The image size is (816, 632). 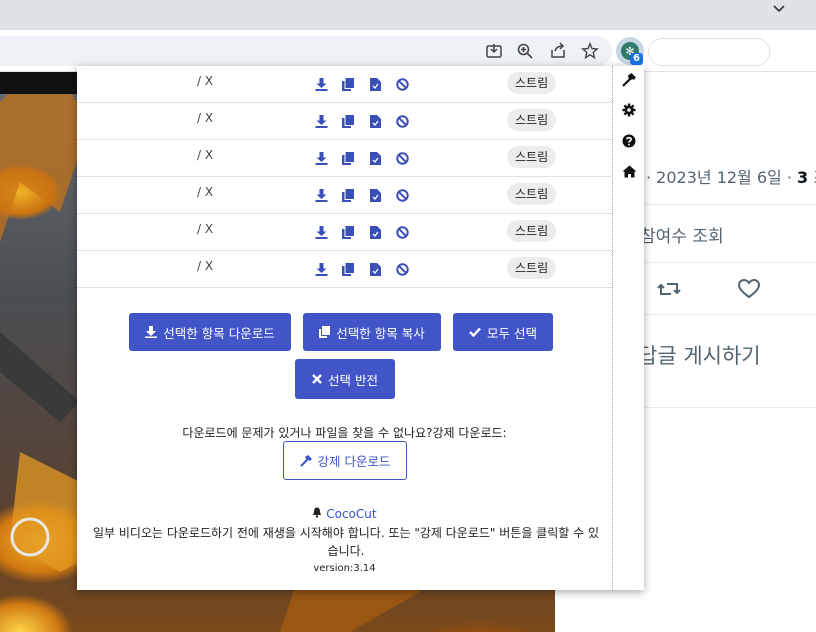 I want to click on invert-selection-label: 선택 반전, so click(x=353, y=380).